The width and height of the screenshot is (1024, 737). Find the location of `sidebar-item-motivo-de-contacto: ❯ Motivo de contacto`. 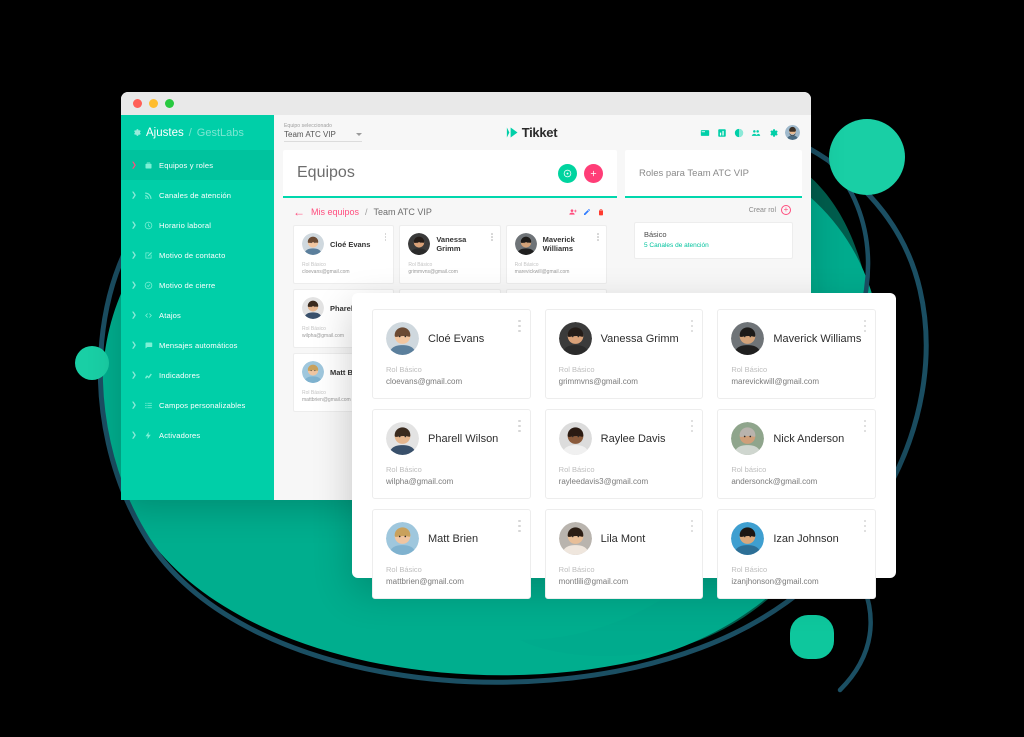

sidebar-item-motivo-de-contacto: ❯ Motivo de contacto is located at coordinates (197, 255).